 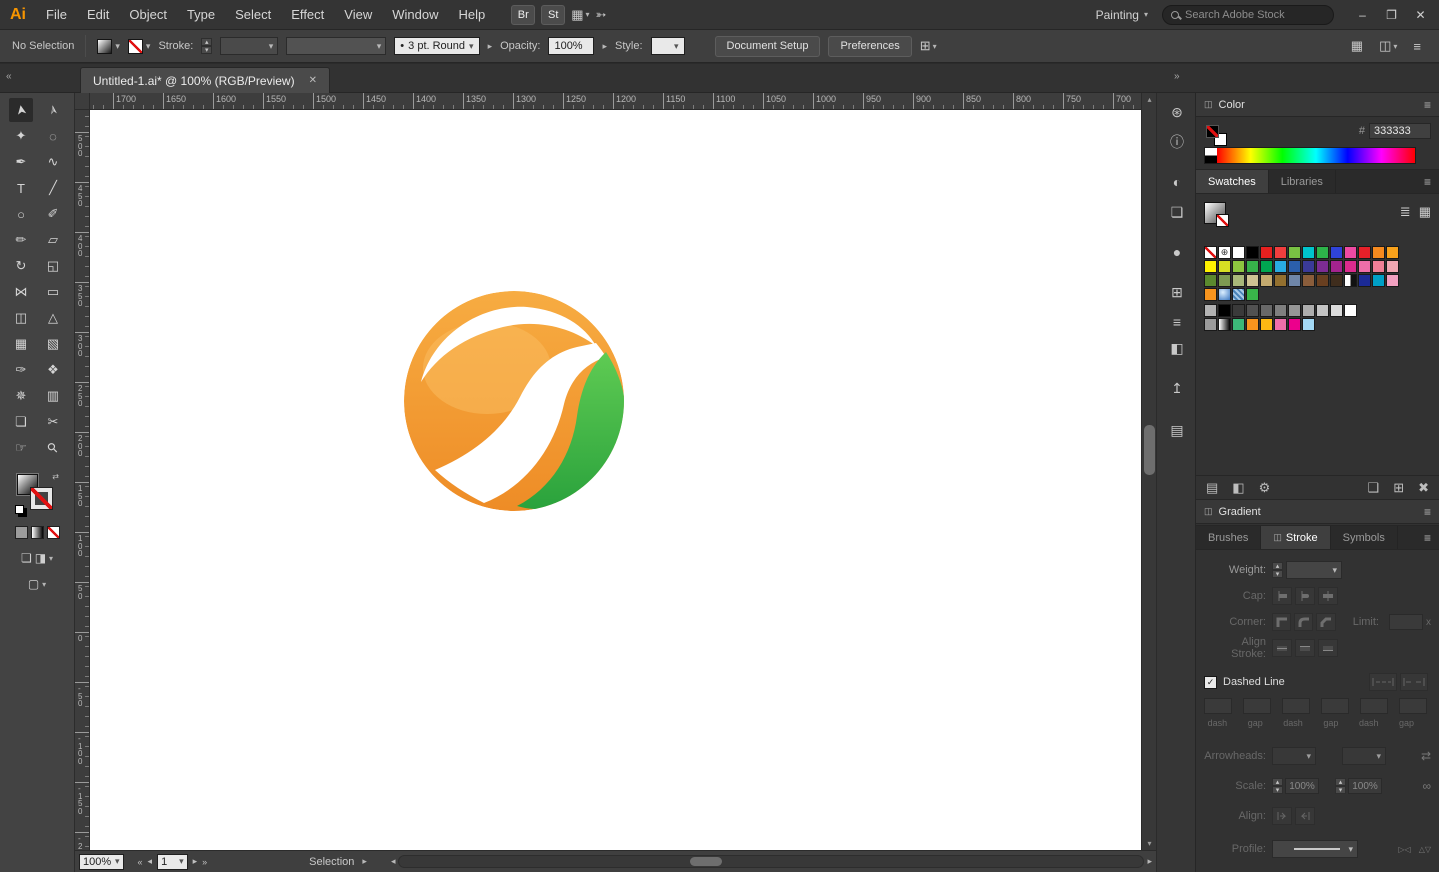 What do you see at coordinates (51, 558) in the screenshot?
I see `chevron-down-icon: ▾` at bounding box center [51, 558].